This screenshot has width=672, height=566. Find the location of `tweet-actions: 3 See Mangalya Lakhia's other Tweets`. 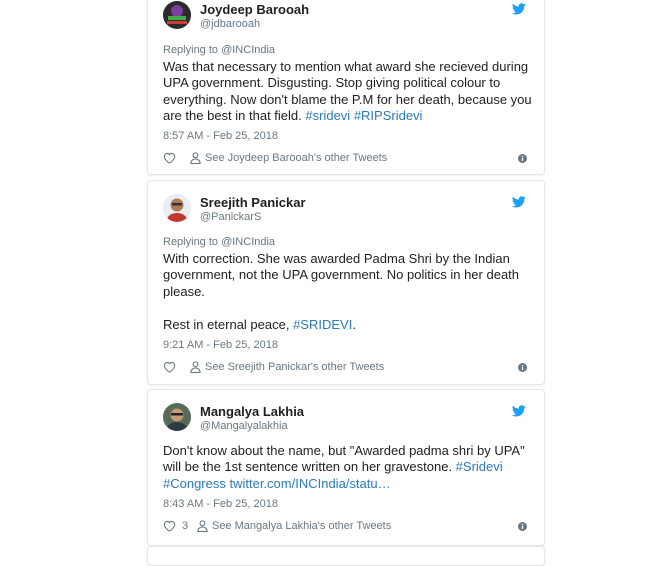

tweet-actions: 3 See Mangalya Lakhia's other Tweets is located at coordinates (346, 527).